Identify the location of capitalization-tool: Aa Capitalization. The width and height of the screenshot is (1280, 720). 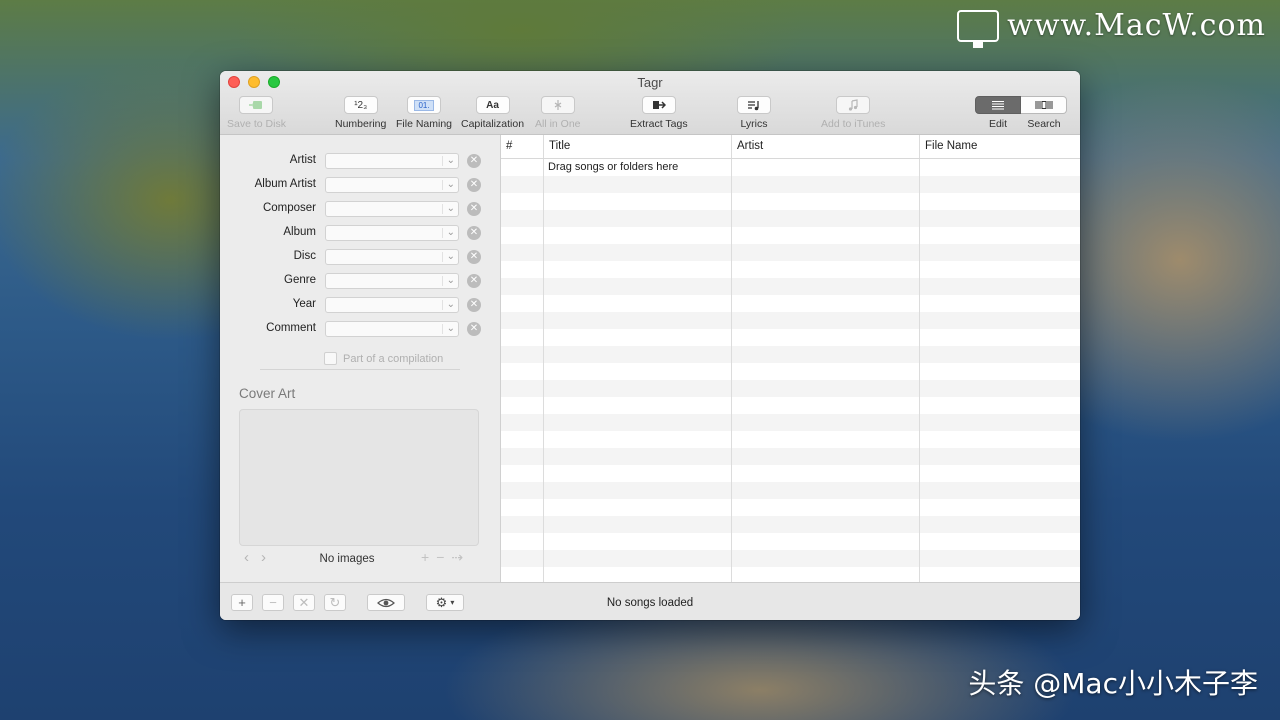
(492, 113).